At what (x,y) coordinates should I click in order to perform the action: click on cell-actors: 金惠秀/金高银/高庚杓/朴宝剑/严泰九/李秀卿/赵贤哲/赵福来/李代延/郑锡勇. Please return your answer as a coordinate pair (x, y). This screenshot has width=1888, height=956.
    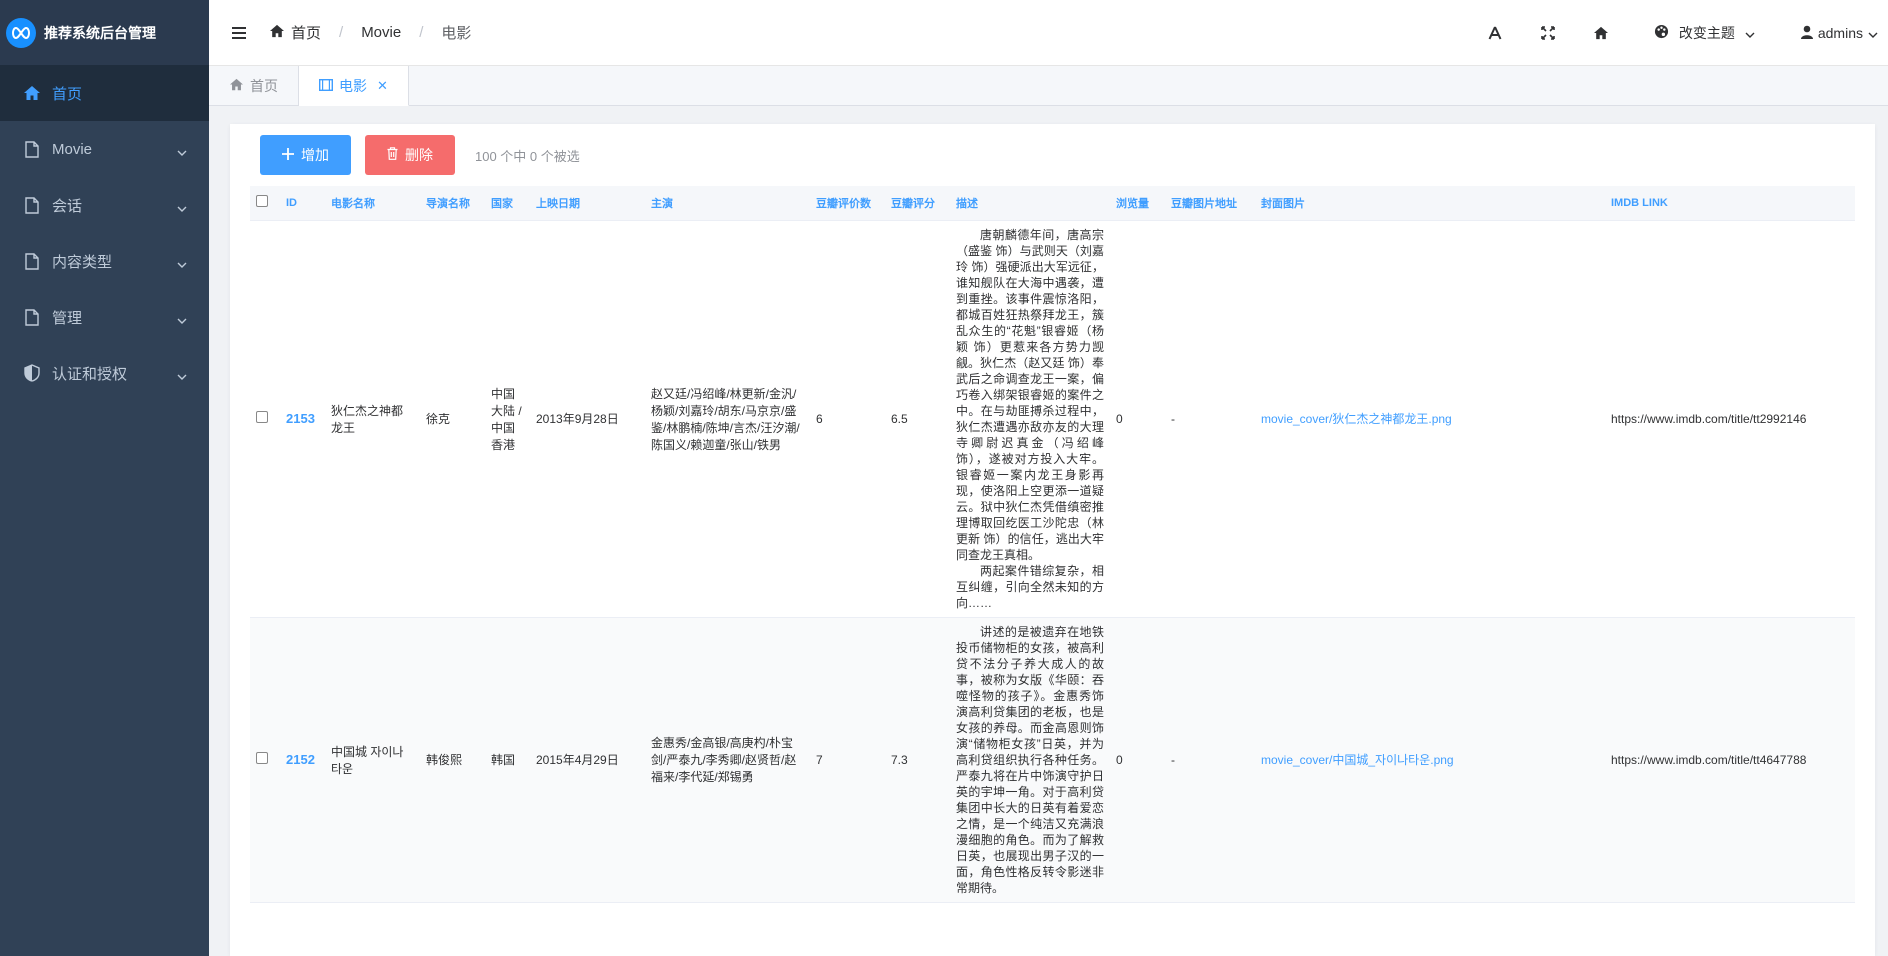
    Looking at the image, I should click on (727, 760).